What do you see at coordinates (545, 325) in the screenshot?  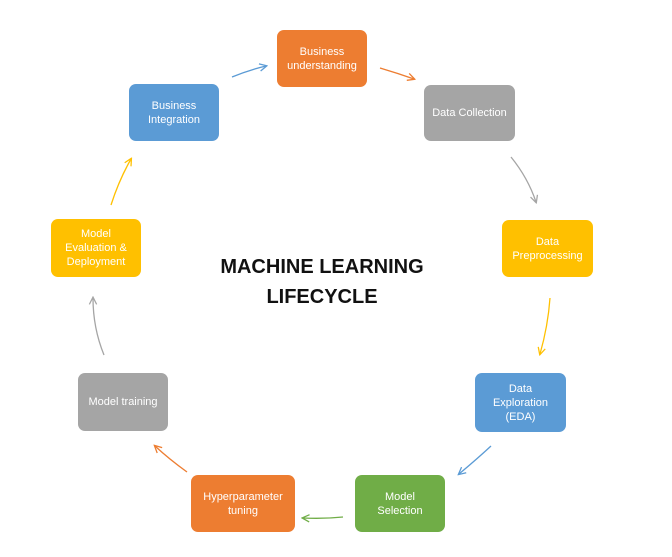 I see `arrow-data-preprocessing-to-data-exploration` at bounding box center [545, 325].